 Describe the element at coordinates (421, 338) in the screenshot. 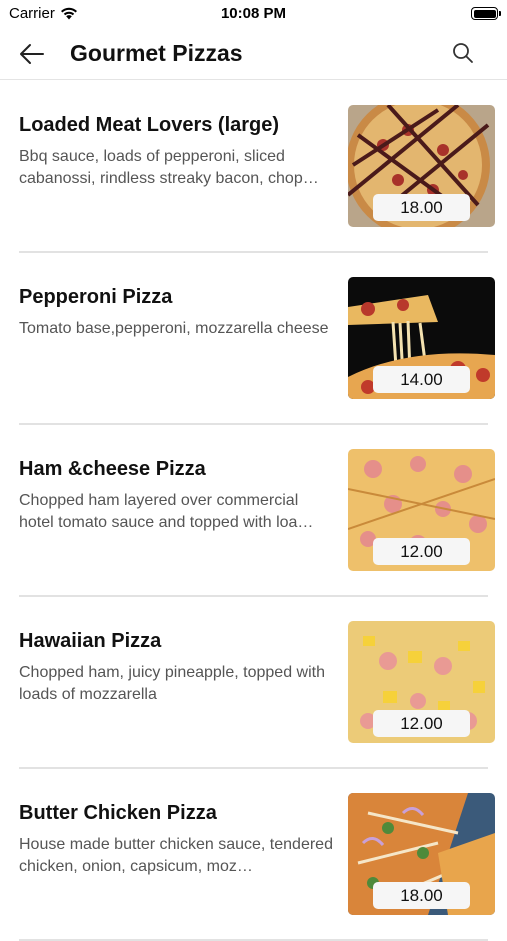

I see `pepperoni-pizza-photo: 14.00` at that location.